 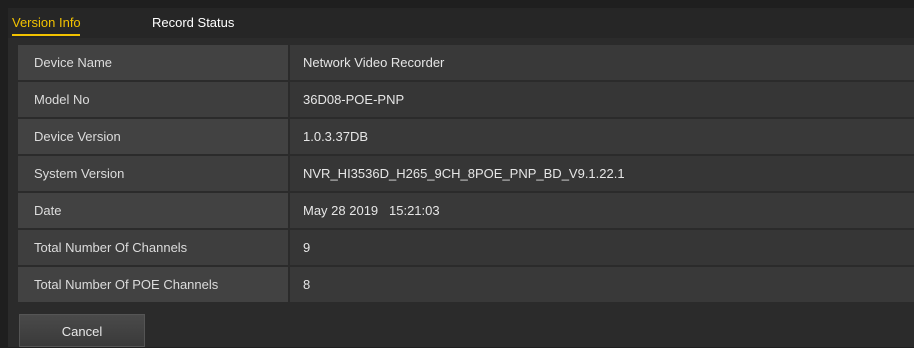 I want to click on date-value: May 28 2019 15:21:03, so click(x=602, y=210).